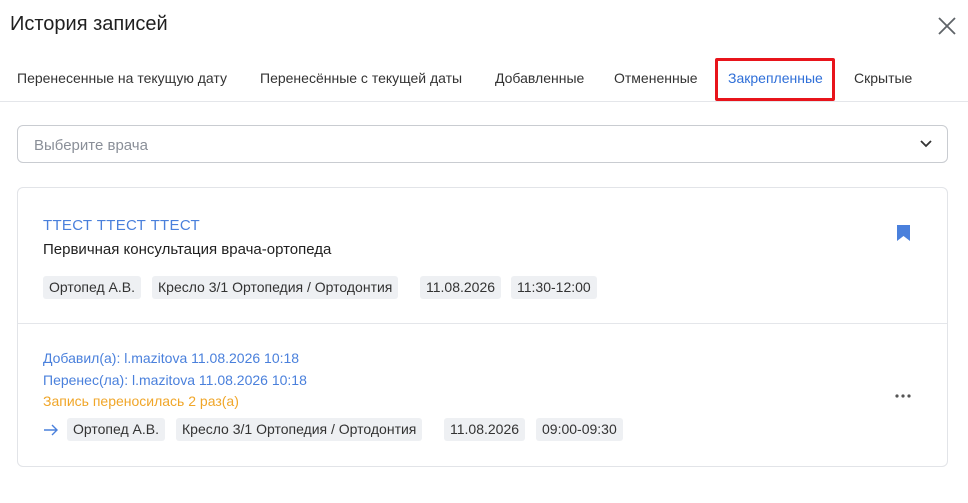 The image size is (968, 503). Describe the element at coordinates (482, 144) in the screenshot. I see `doctor-select: Выберите врача` at that location.